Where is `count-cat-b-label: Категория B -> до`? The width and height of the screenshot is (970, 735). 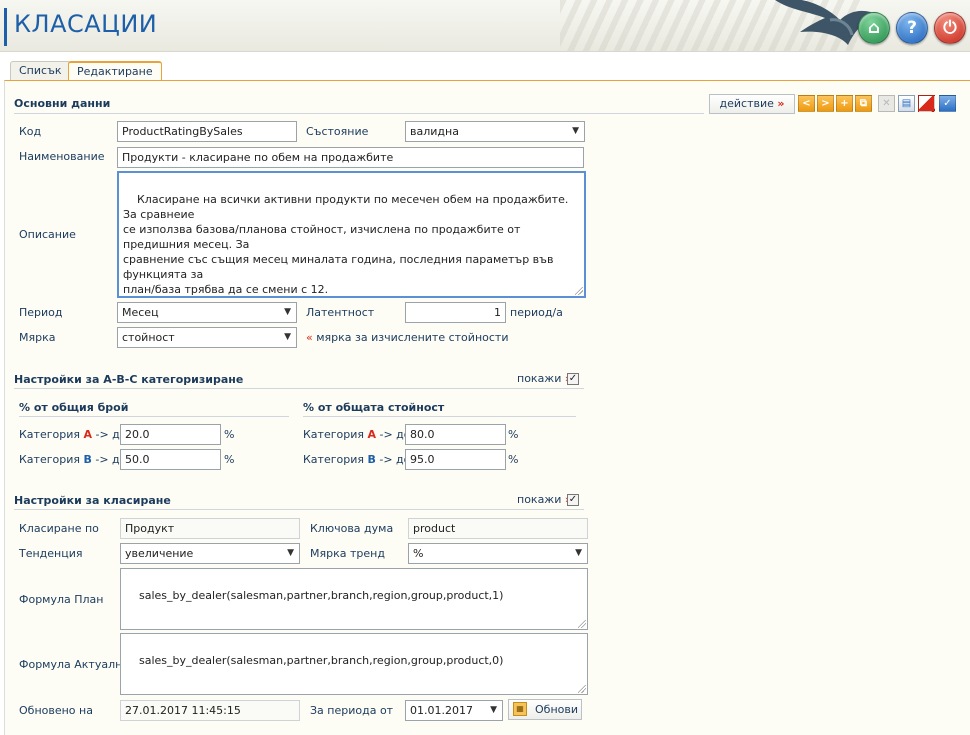 count-cat-b-label: Категория B -> до is located at coordinates (72, 459).